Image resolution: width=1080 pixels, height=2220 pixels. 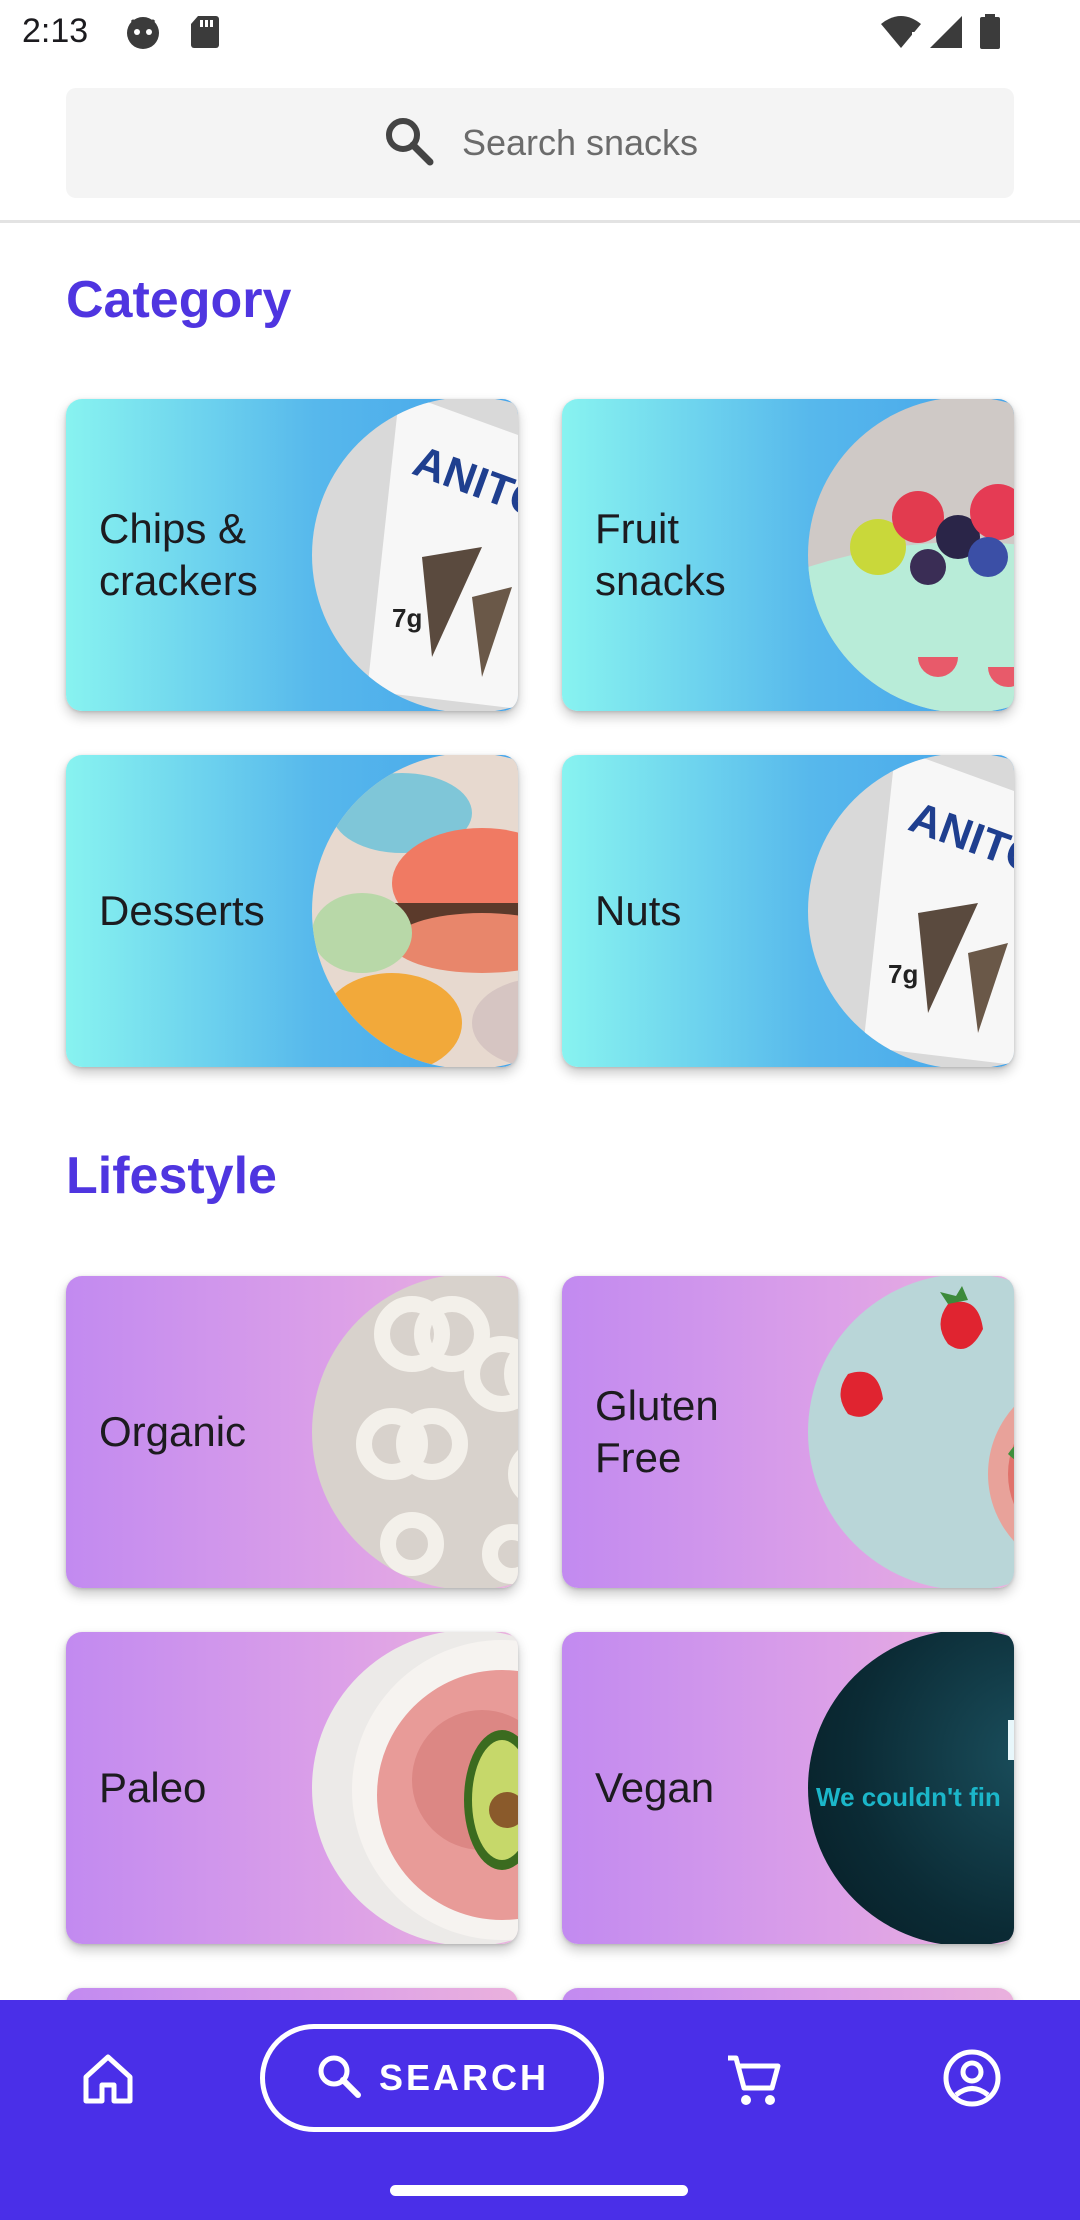 I want to click on nuts-image: ANITOS 7g, so click(x=911, y=911).